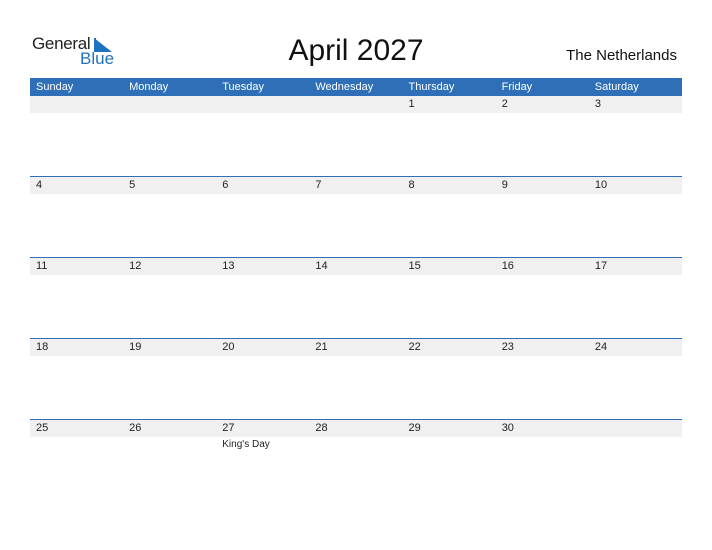 This screenshot has height=550, width=712. What do you see at coordinates (601, 347) in the screenshot?
I see `day-number: 24` at bounding box center [601, 347].